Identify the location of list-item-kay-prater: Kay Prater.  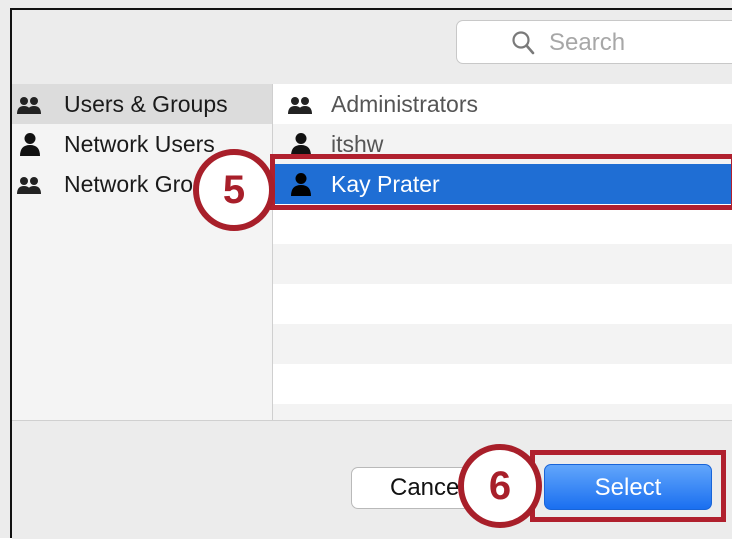
(502, 184).